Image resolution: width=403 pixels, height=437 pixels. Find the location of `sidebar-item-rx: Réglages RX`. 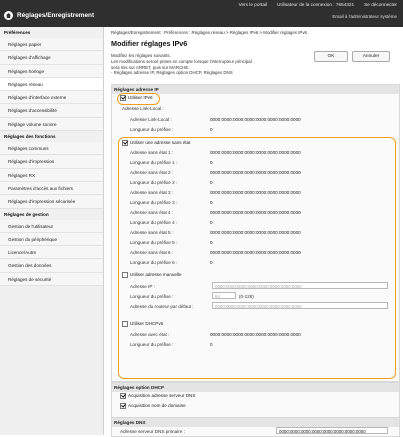

sidebar-item-rx: Réglages RX is located at coordinates (51, 175).